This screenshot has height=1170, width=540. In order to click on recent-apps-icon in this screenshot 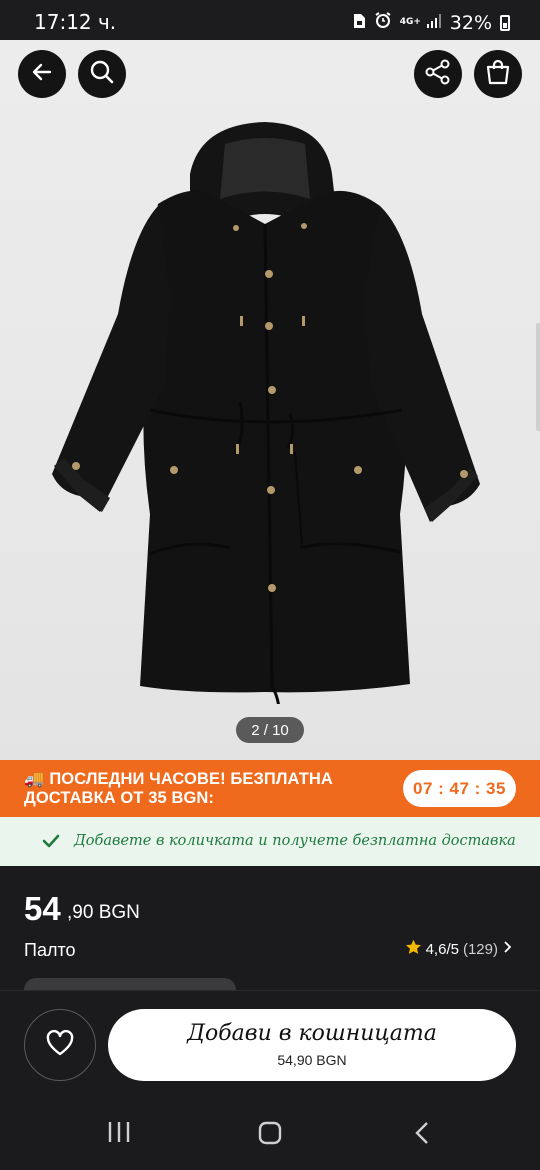, I will do `click(119, 1134)`.